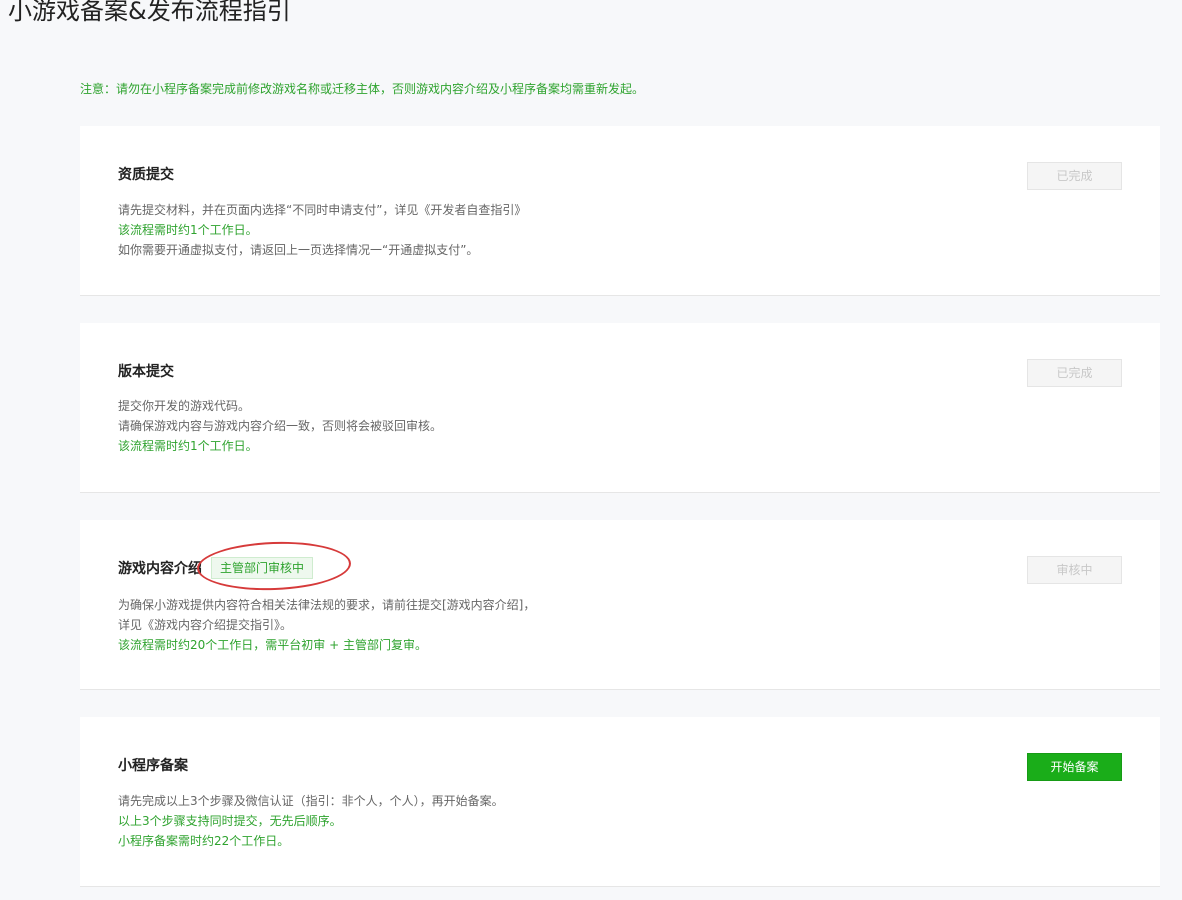  I want to click on step-line: 如你需要开通虚拟支付，请返回上一页选择情况一“开通虚拟支付”。, so click(298, 250).